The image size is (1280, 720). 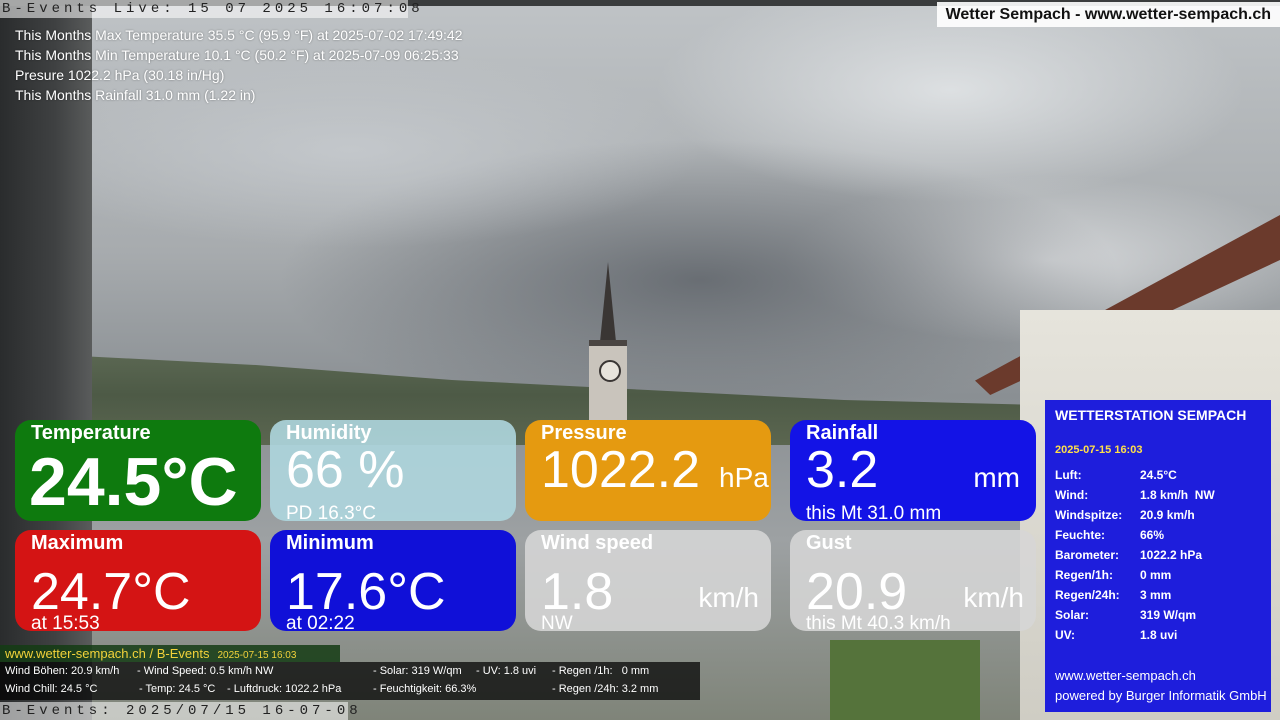 What do you see at coordinates (181, 711) in the screenshot?
I see `bottom-timestamp-ticker: B-Events: 2025/07/15 16-07-08` at bounding box center [181, 711].